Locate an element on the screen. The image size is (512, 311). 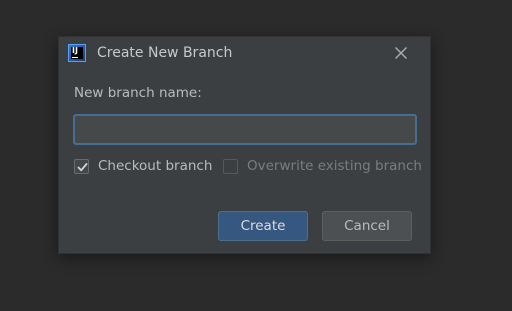
checkout-branch-checkbox is located at coordinates (81, 166).